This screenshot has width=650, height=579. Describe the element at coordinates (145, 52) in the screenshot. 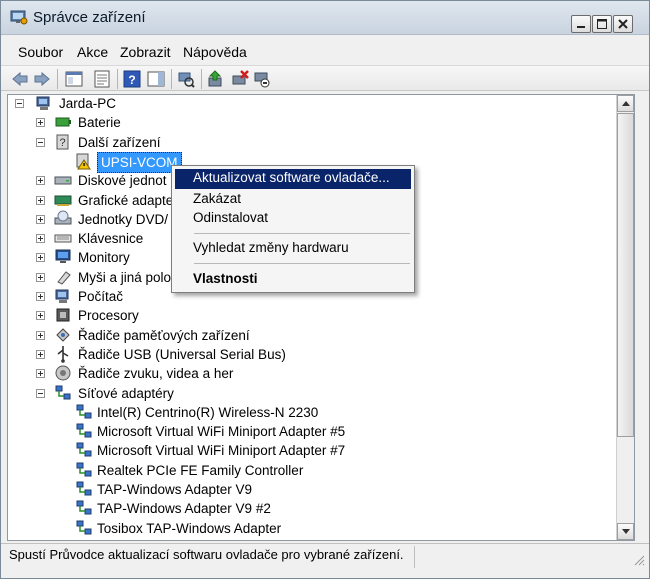

I see `menu-view: Zobrazit` at that location.